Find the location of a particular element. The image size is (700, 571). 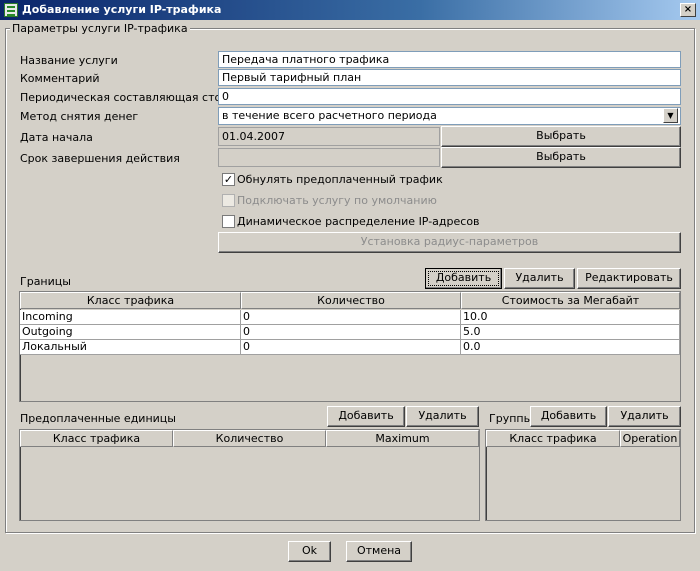

borders-cell: 0.0 is located at coordinates (570, 347).